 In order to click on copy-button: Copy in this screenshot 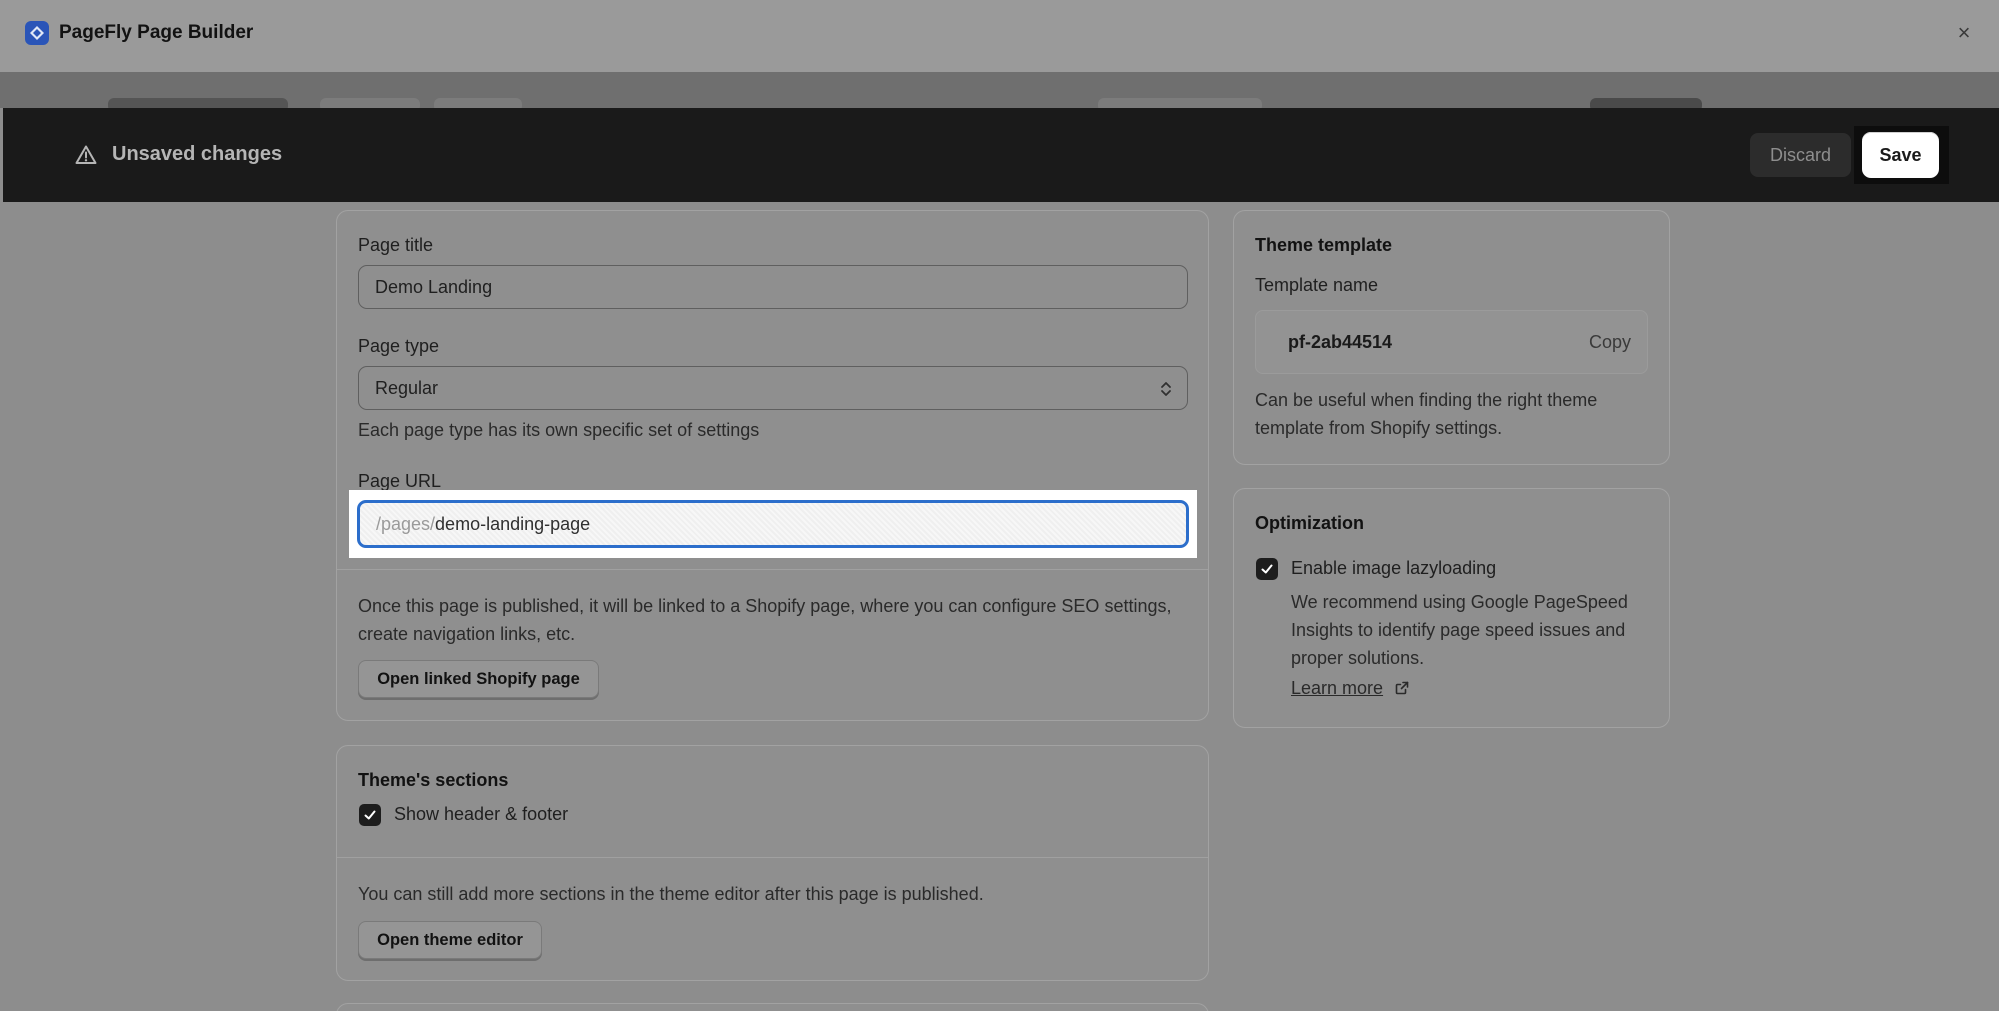, I will do `click(1610, 342)`.